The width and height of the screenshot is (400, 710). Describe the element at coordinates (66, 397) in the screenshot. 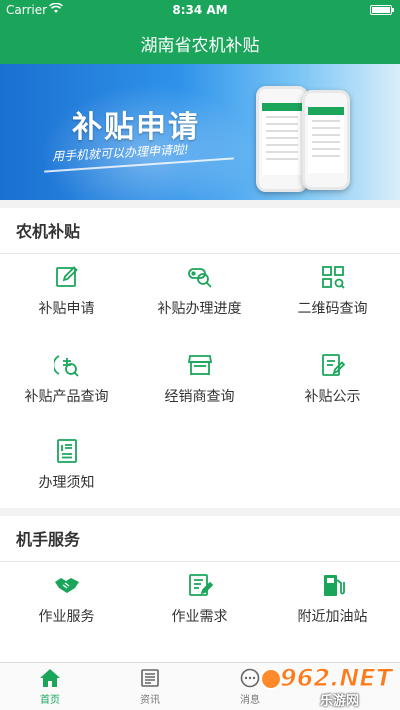

I see `product-query-label: 补贴产品查询` at that location.